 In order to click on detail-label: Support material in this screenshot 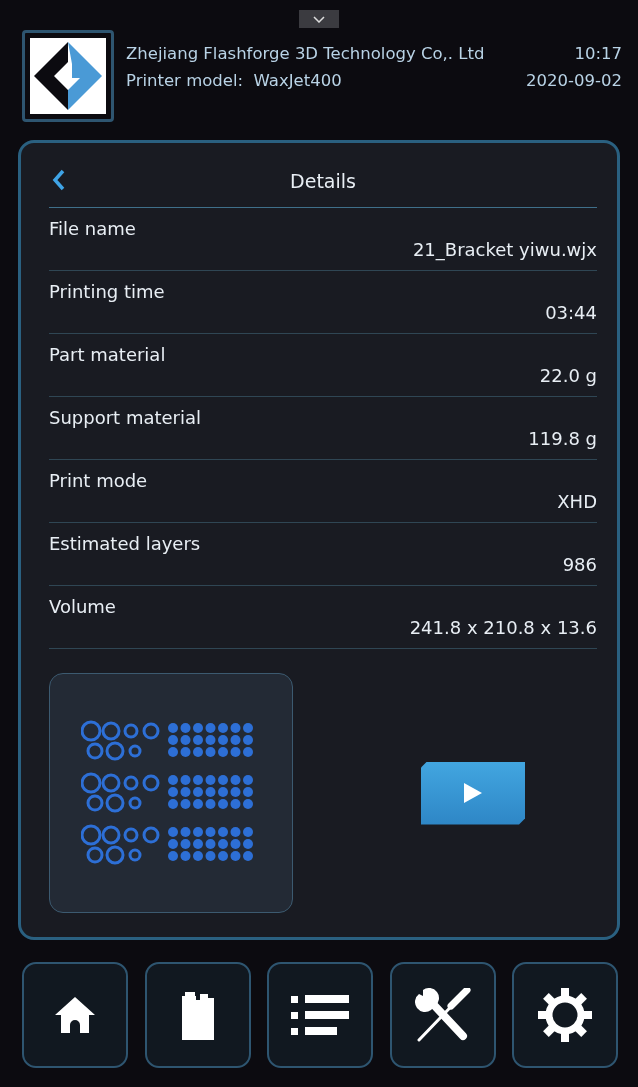, I will do `click(125, 417)`.